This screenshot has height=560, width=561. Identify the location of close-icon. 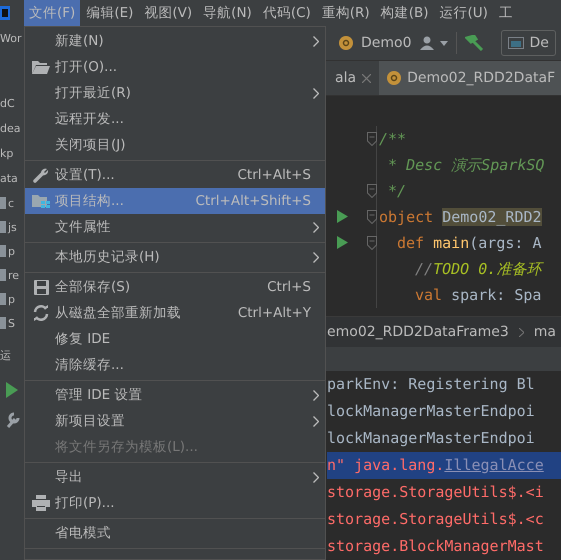
(367, 78).